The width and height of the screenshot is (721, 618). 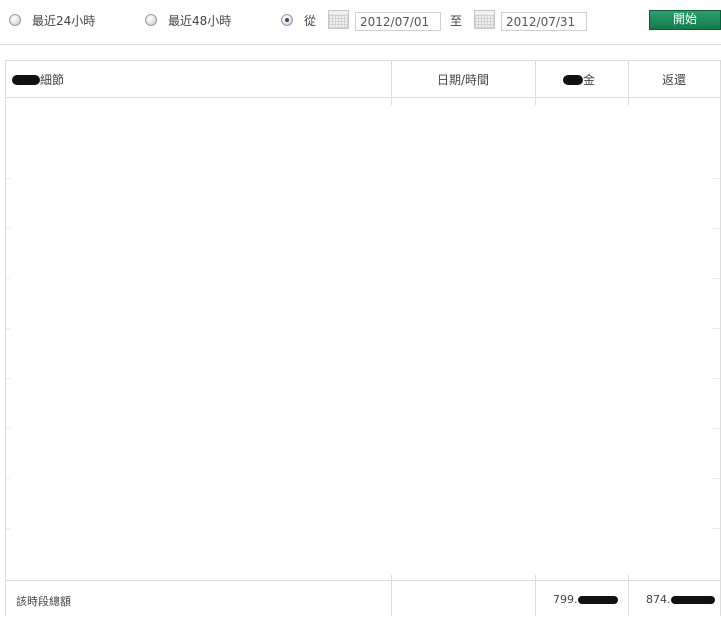 What do you see at coordinates (15, 20) in the screenshot?
I see `radio-last-24h` at bounding box center [15, 20].